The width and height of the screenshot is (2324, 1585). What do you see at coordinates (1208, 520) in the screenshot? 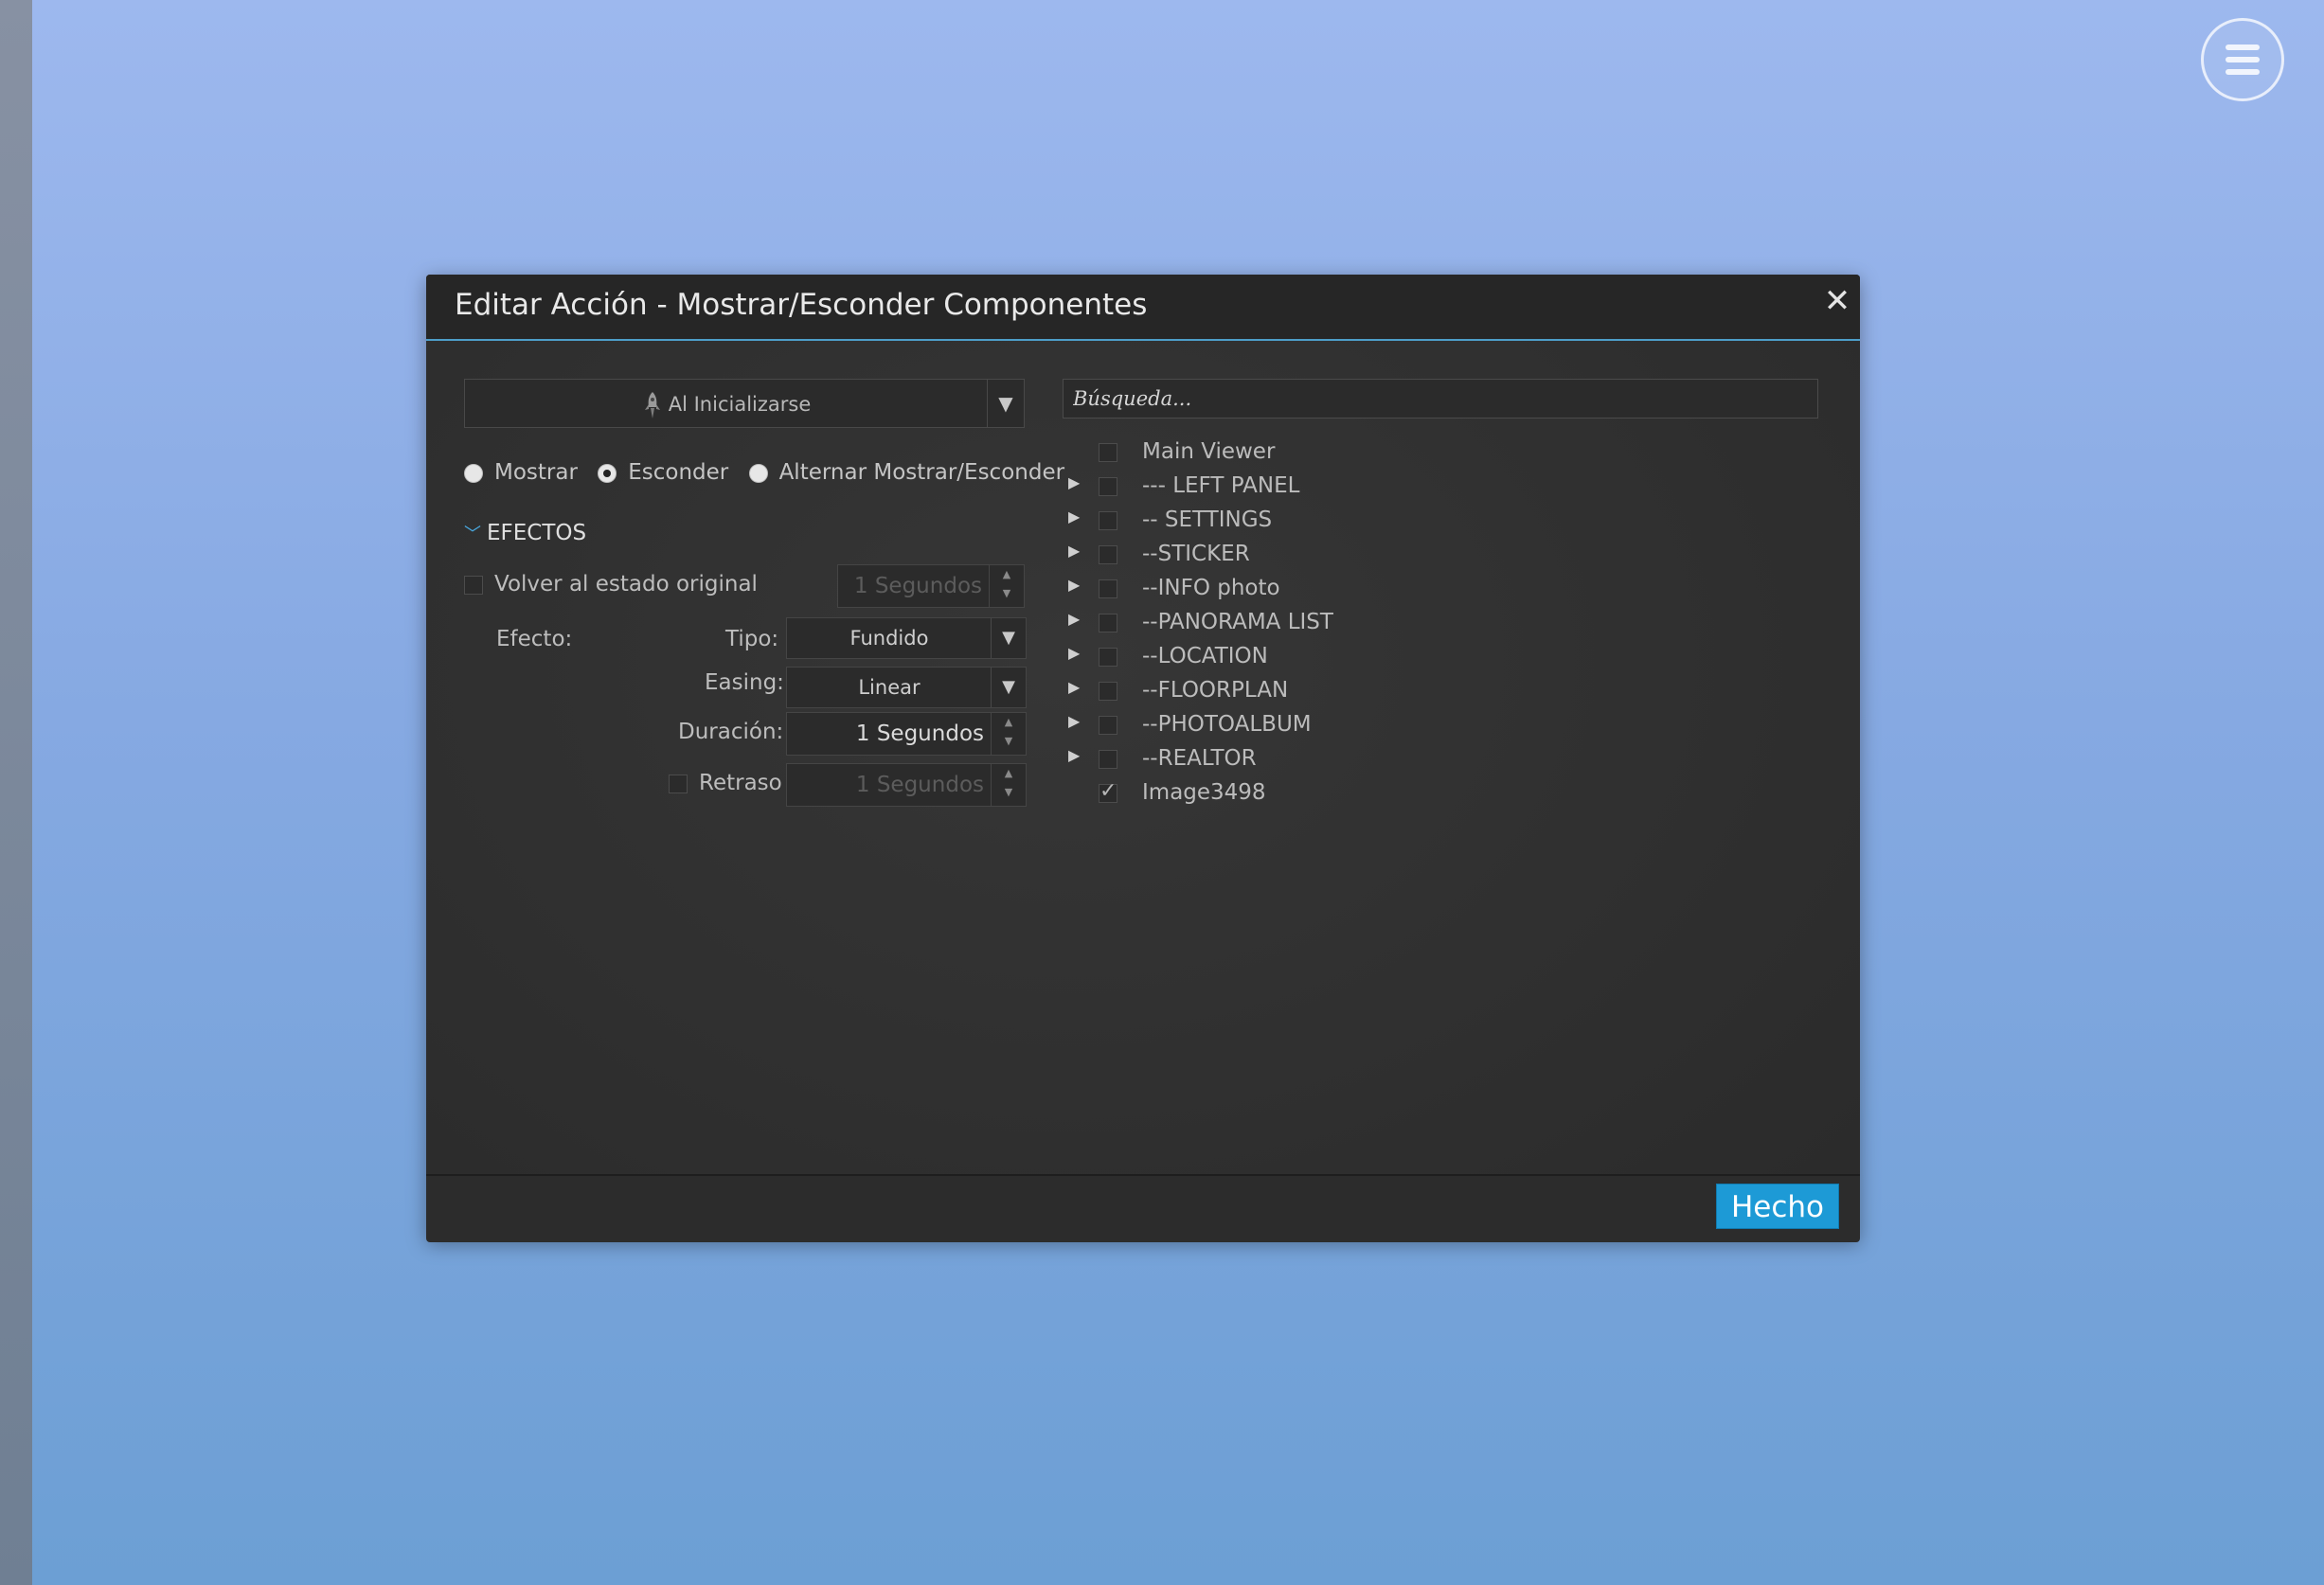
I see `tree-item-label: -- SETTINGS` at bounding box center [1208, 520].